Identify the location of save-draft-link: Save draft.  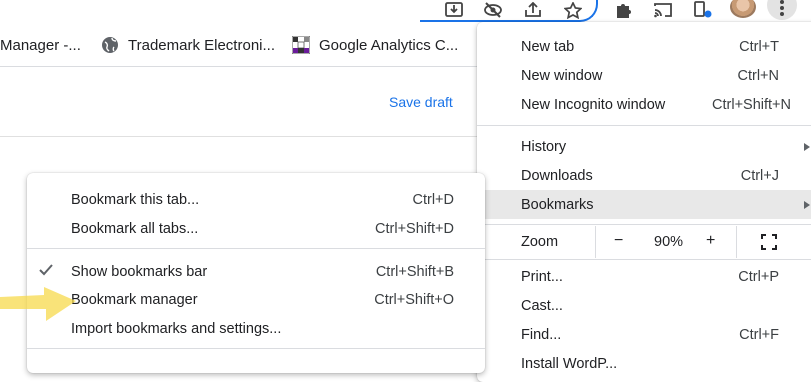
(421, 102).